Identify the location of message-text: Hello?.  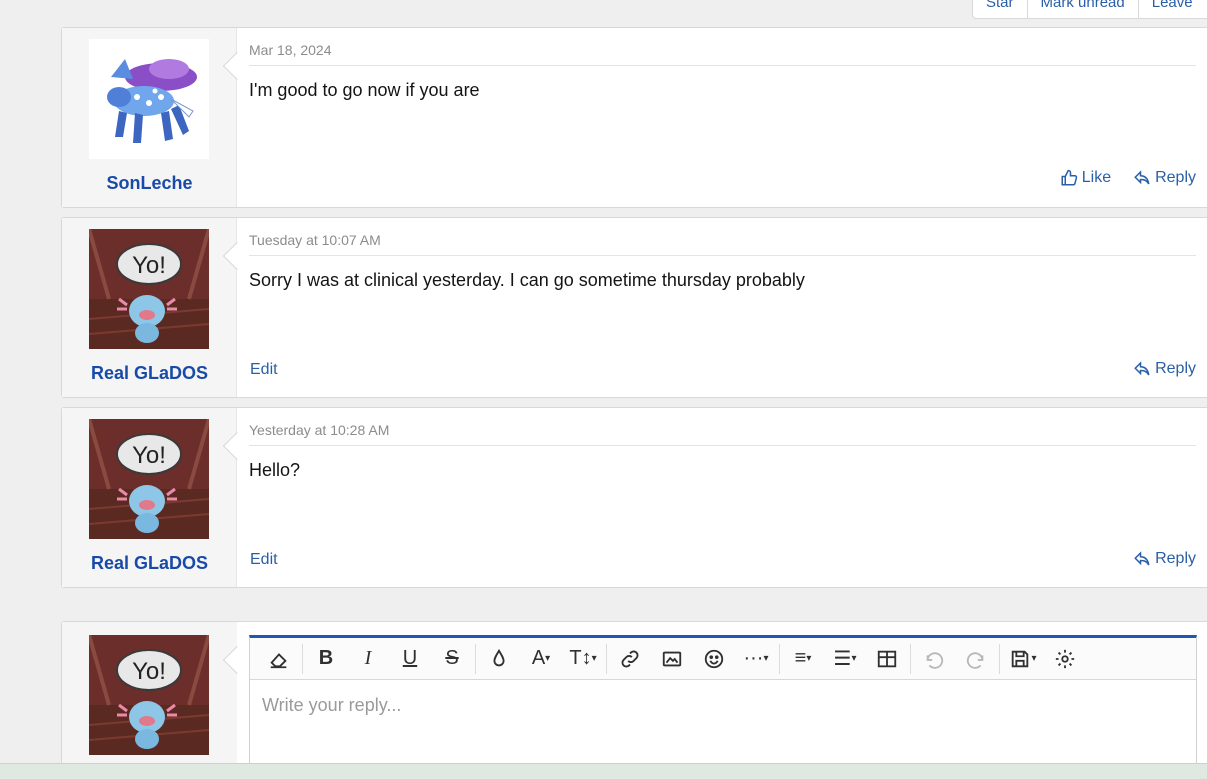
(275, 470).